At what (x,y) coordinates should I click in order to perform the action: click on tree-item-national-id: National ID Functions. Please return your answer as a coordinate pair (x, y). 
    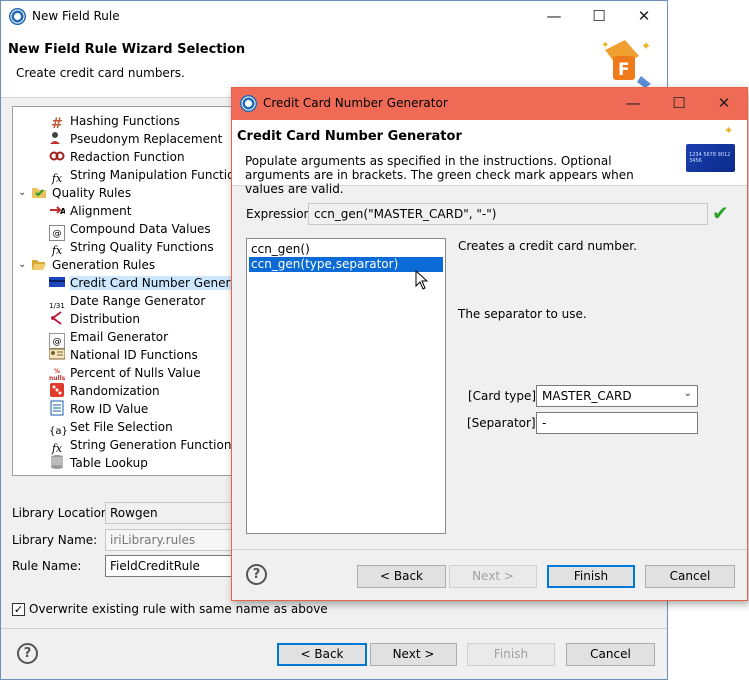
    Looking at the image, I should click on (123, 355).